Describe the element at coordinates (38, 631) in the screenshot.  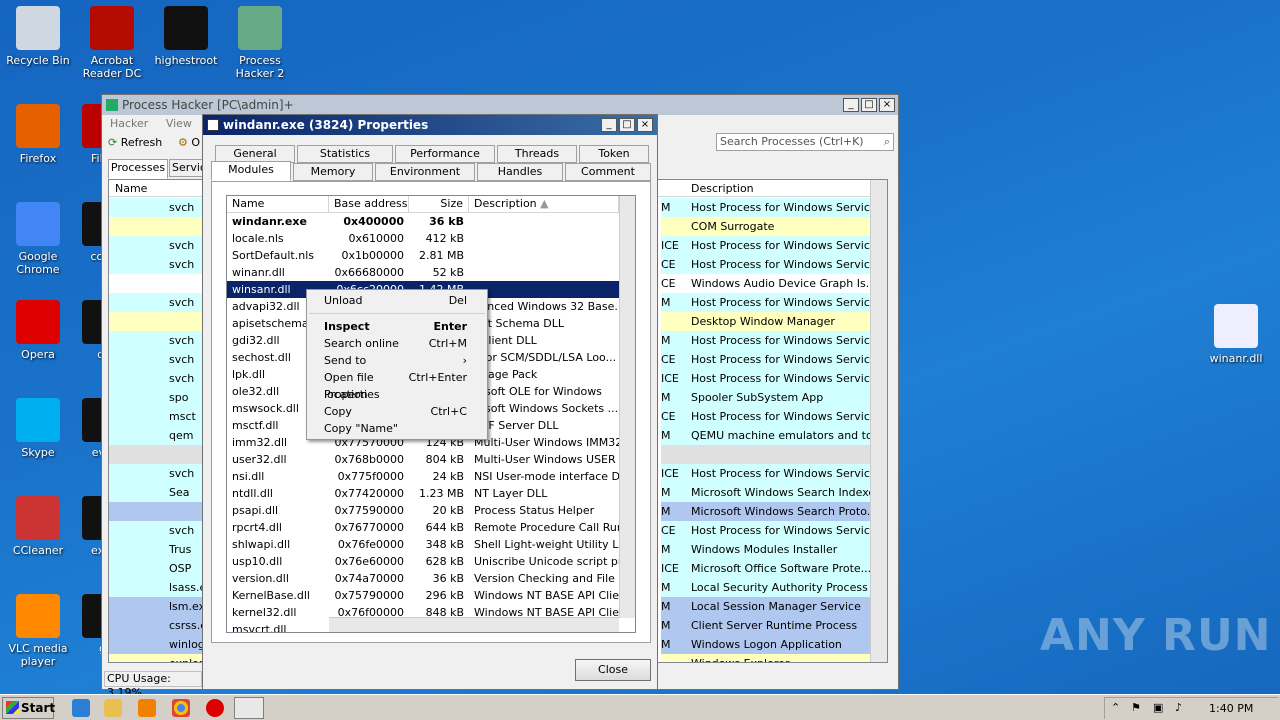
I see `desktop-icon-vlc-media-player: VLC media player` at that location.